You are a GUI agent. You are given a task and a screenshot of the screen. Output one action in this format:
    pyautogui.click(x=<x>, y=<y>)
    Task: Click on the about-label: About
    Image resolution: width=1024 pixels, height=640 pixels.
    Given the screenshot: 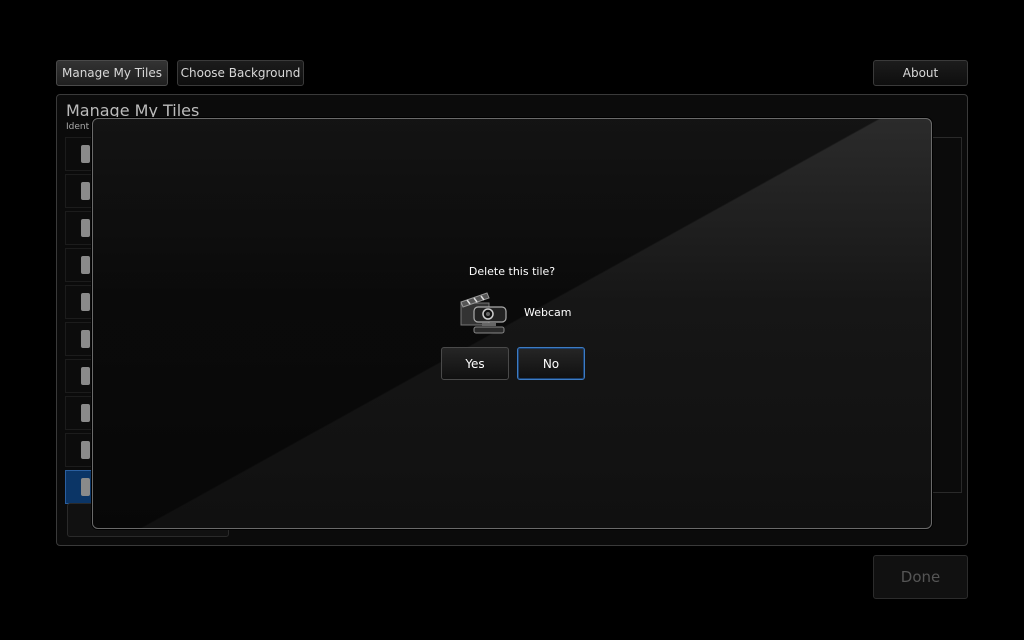 What is the action you would take?
    pyautogui.click(x=920, y=73)
    